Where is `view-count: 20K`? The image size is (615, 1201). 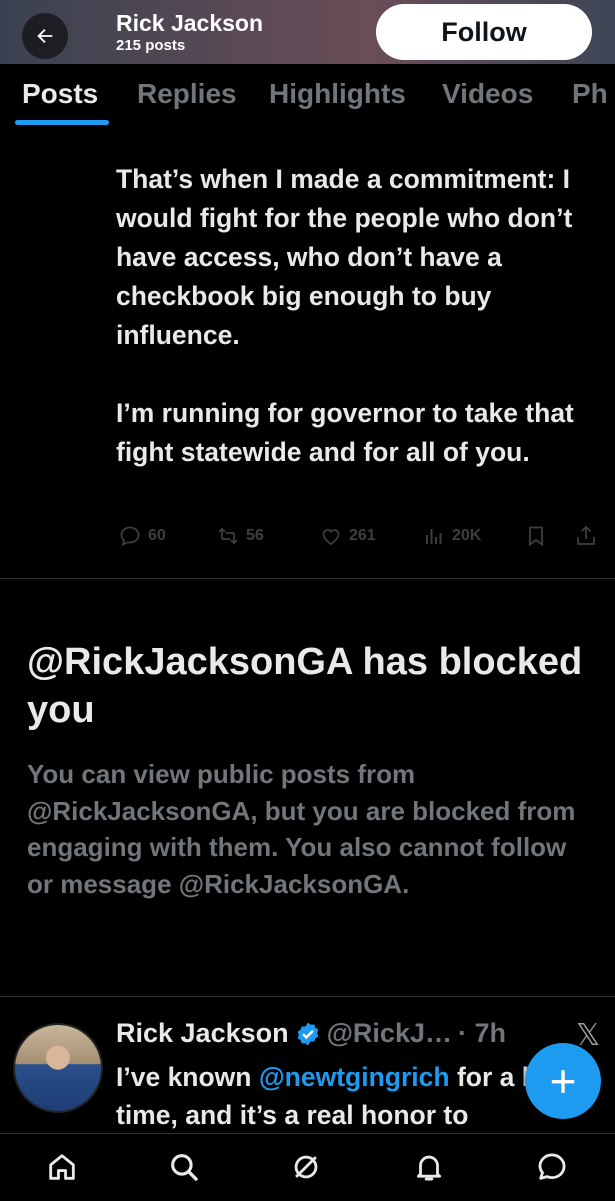
view-count: 20K is located at coordinates (467, 535).